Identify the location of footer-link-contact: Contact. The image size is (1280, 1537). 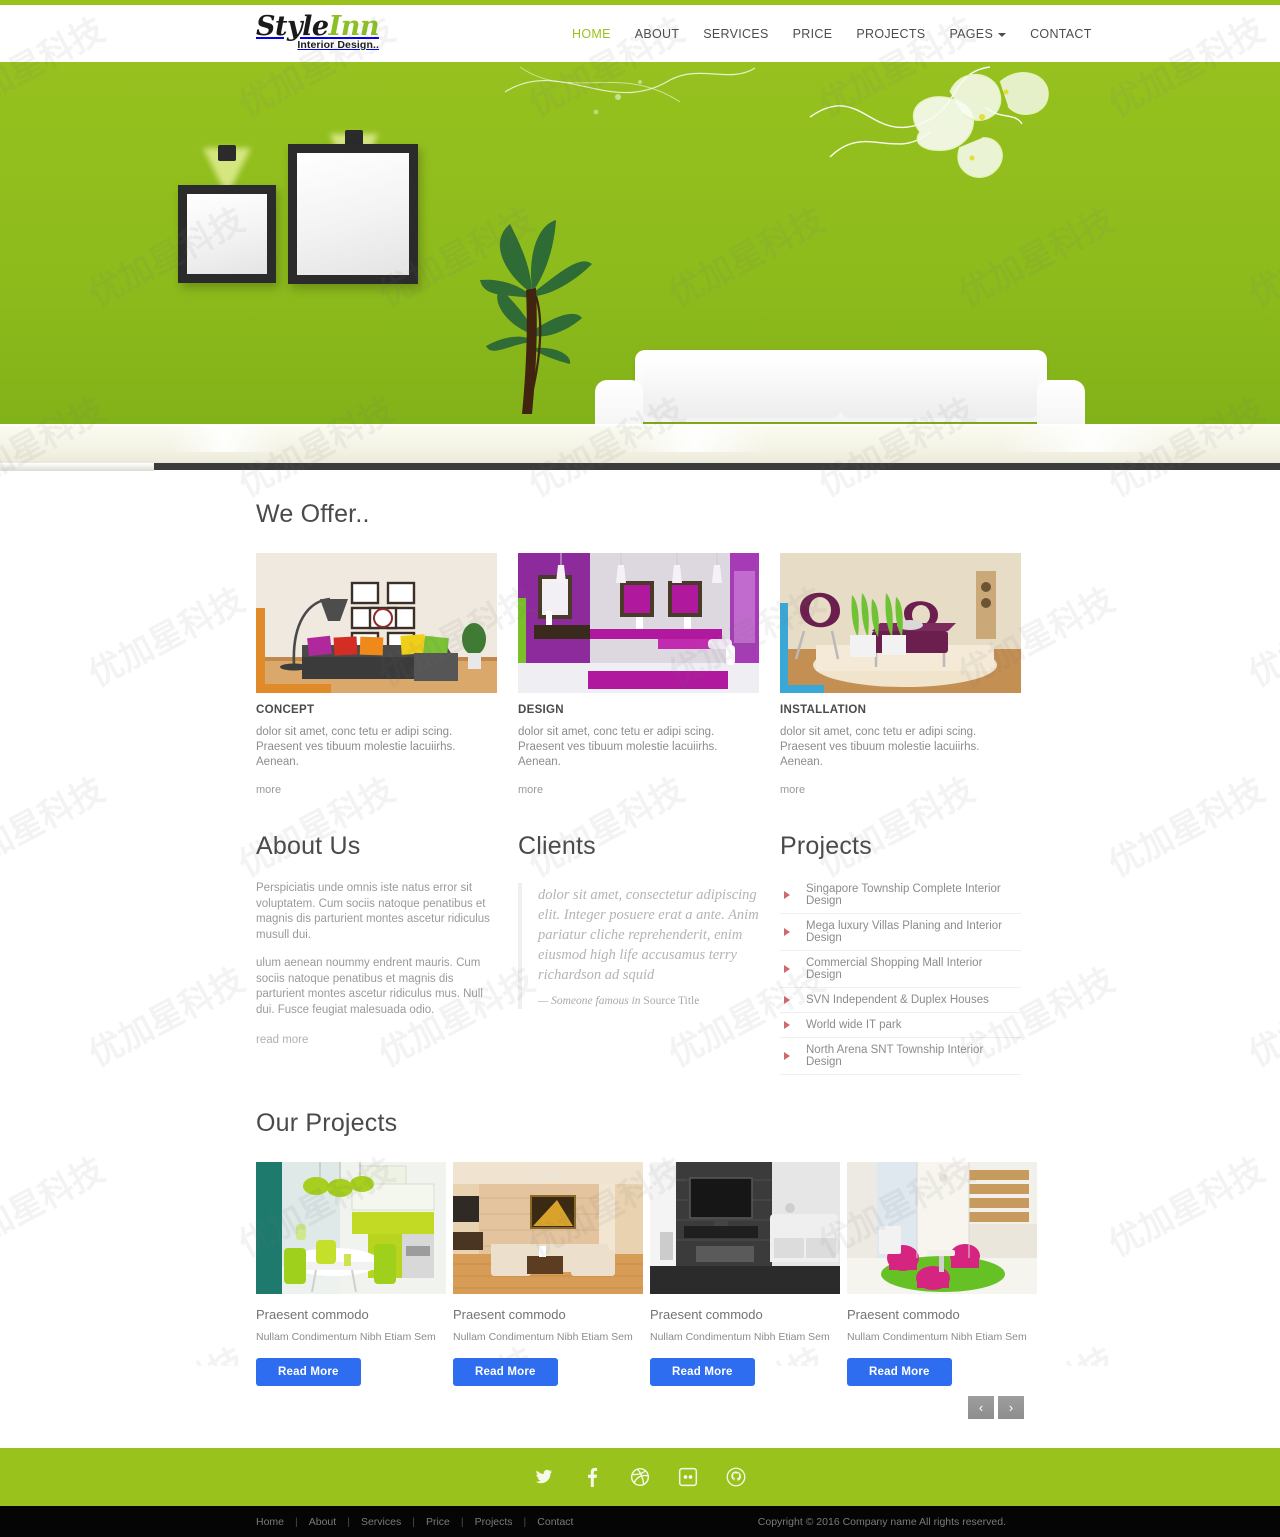
(555, 1522).